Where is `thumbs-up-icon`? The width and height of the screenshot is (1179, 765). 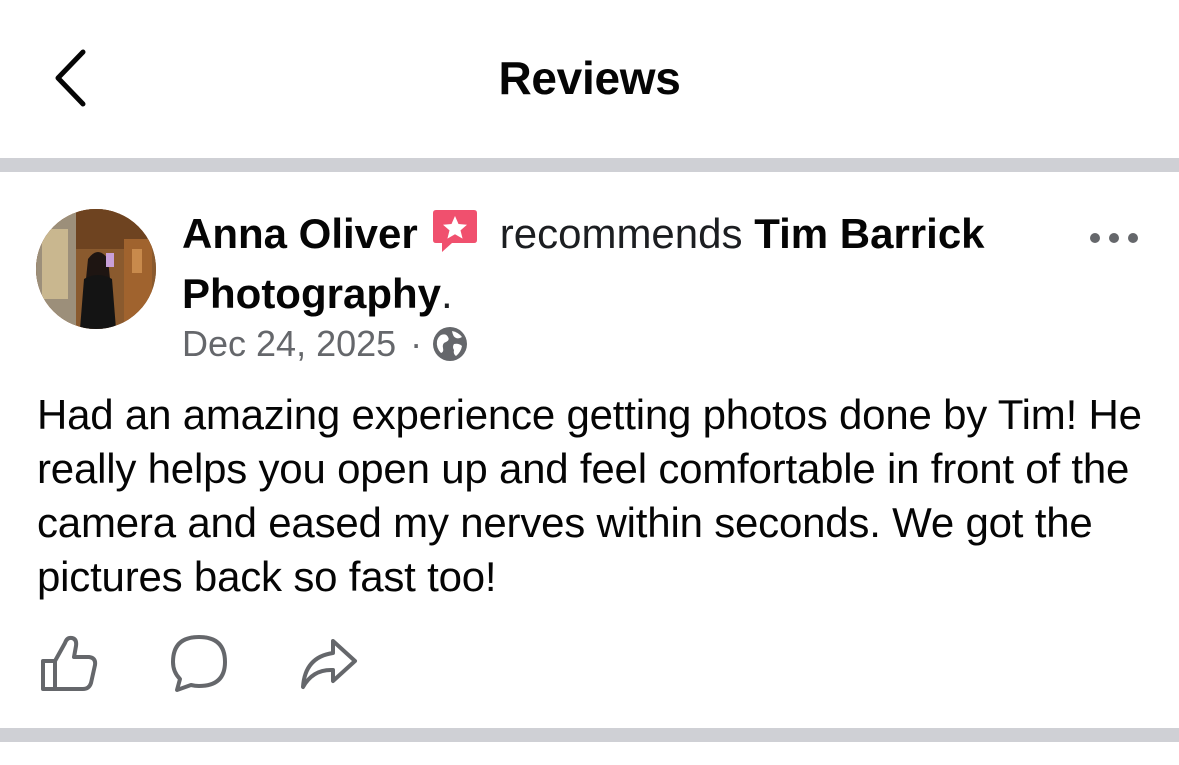
thumbs-up-icon is located at coordinates (69, 663).